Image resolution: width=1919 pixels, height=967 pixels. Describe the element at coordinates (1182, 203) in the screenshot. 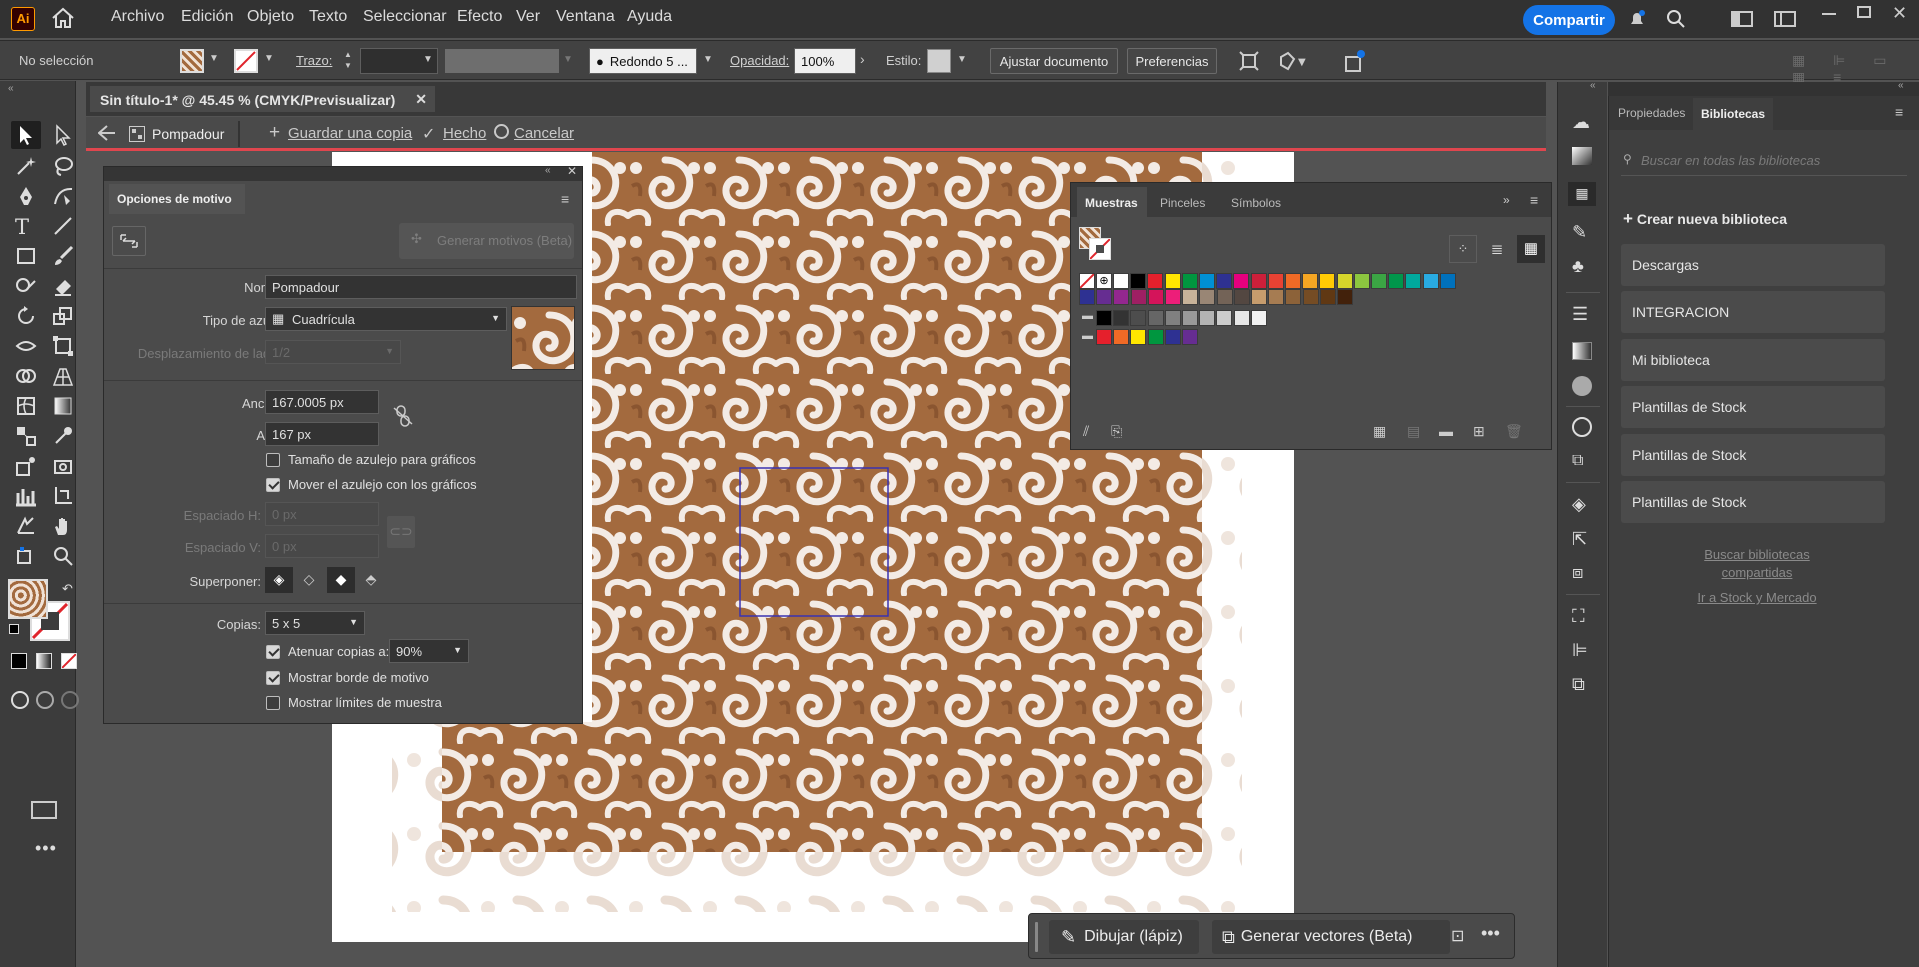

I see `tab-pinceles: Pinceles` at that location.